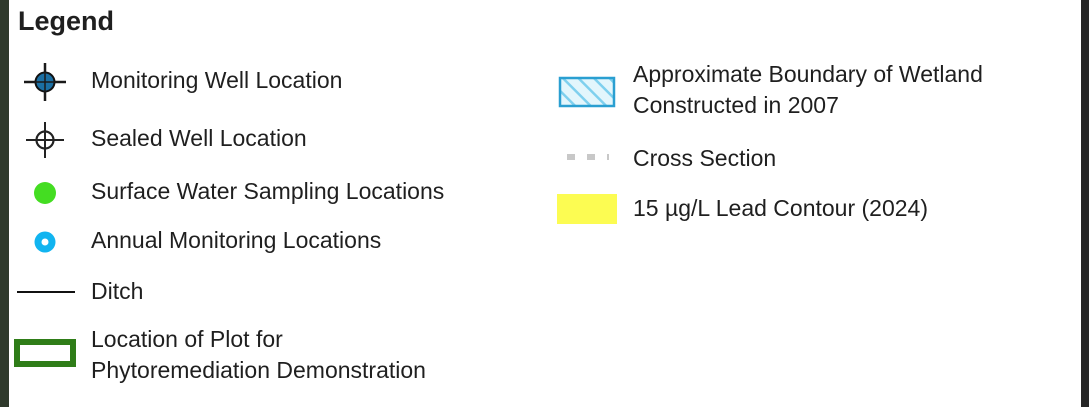 The image size is (1089, 407). I want to click on legend-item-cross-section: Cross Section, so click(714, 160).